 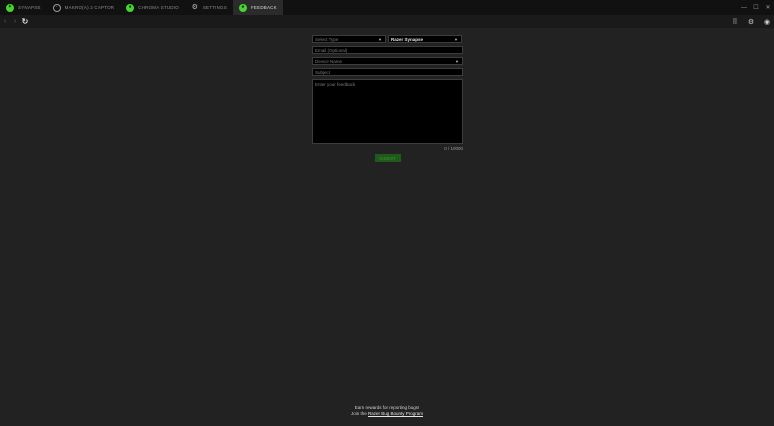 I want to click on device-name-dropdown: Device Name ▼, so click(x=387, y=61).